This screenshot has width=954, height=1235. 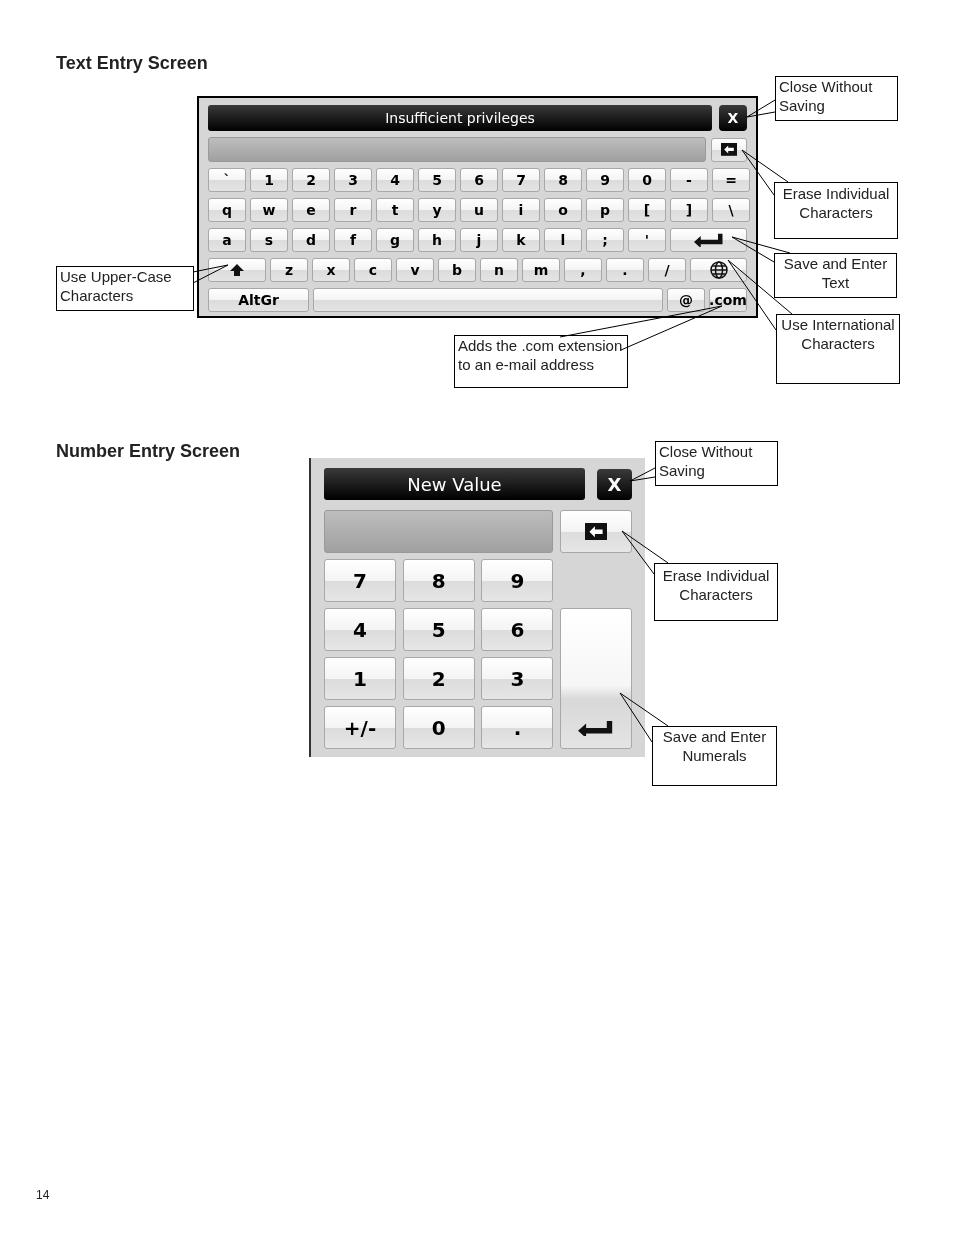 I want to click on key: +/-, so click(x=360, y=727).